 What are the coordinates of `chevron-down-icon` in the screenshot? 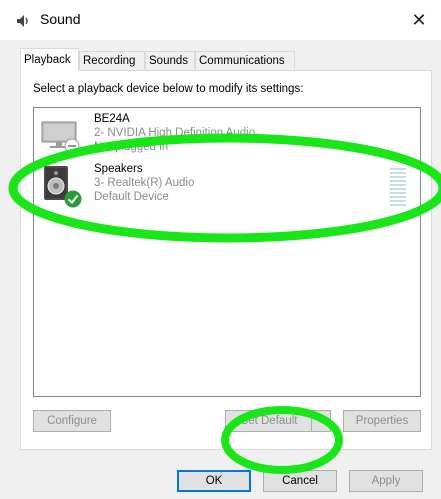 It's located at (321, 421).